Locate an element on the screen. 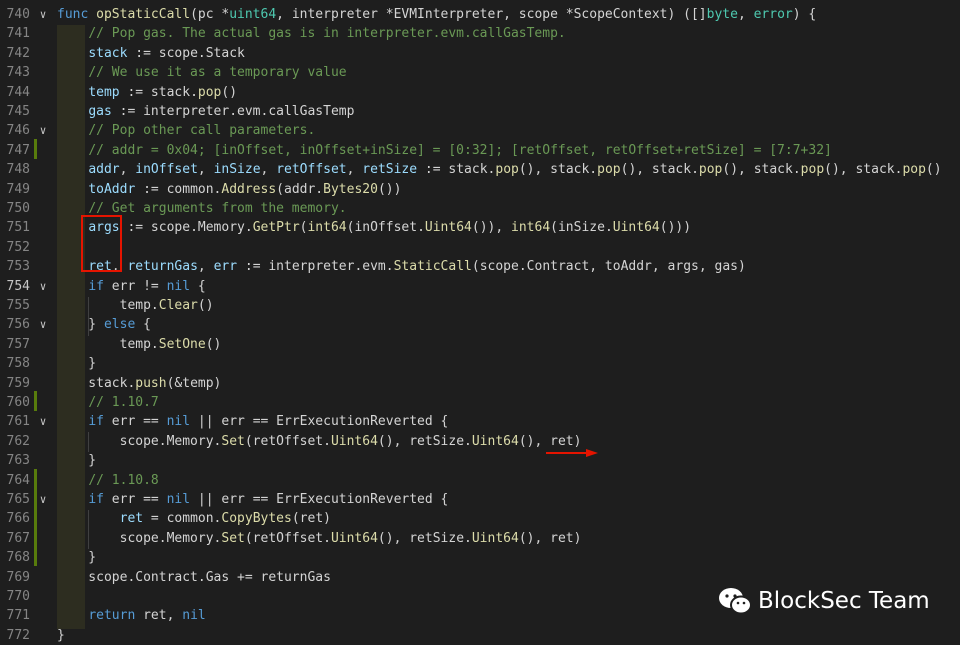  code-token: uint64 is located at coordinates (253, 14).